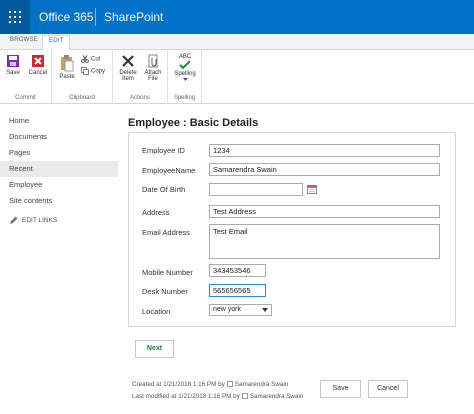 This screenshot has height=414, width=474. What do you see at coordinates (185, 64) in the screenshot?
I see `spell-check-icon` at bounding box center [185, 64].